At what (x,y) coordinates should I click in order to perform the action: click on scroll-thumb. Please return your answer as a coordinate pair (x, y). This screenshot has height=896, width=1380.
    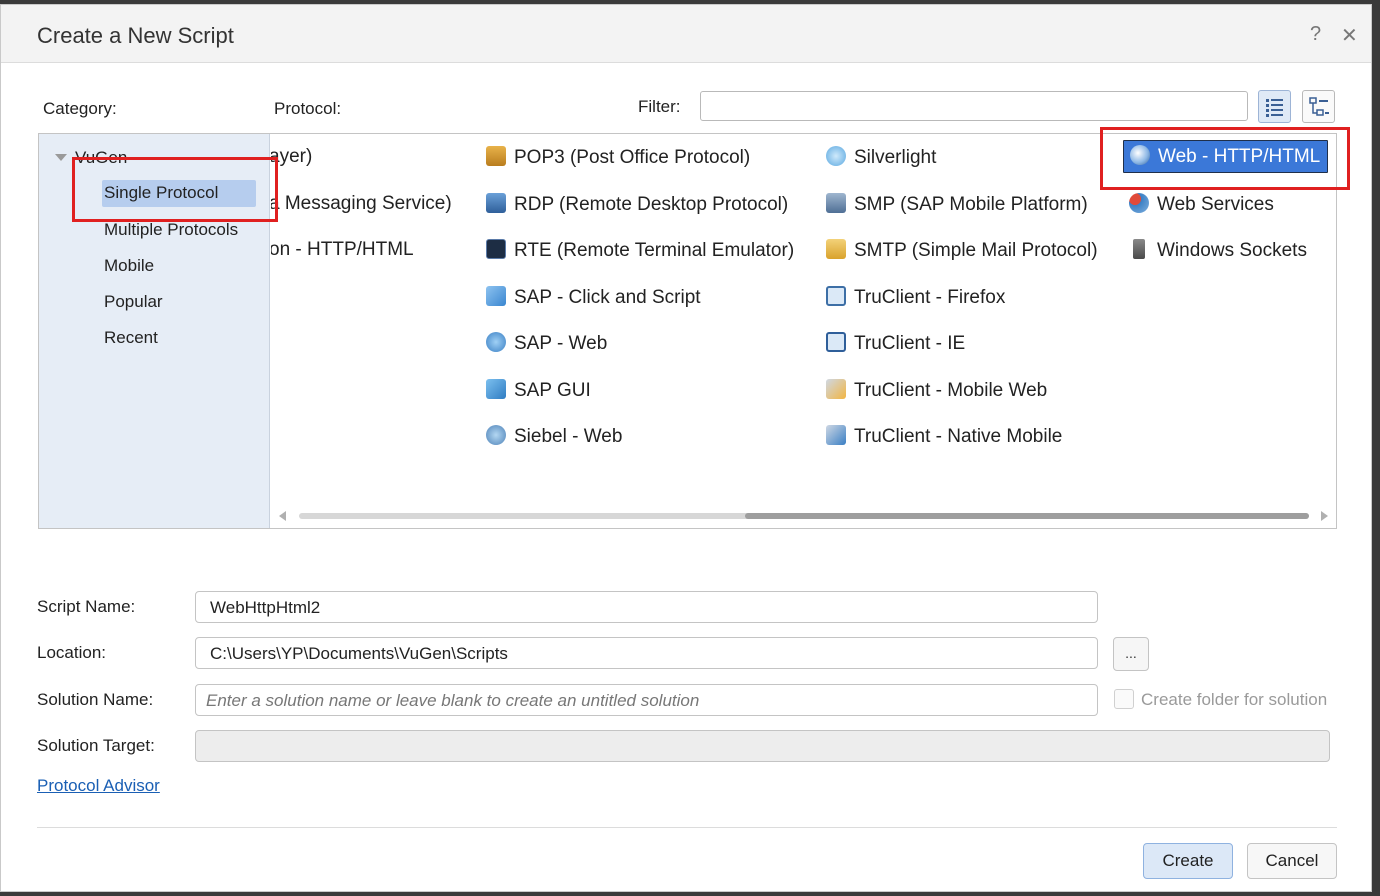
    Looking at the image, I should click on (1027, 516).